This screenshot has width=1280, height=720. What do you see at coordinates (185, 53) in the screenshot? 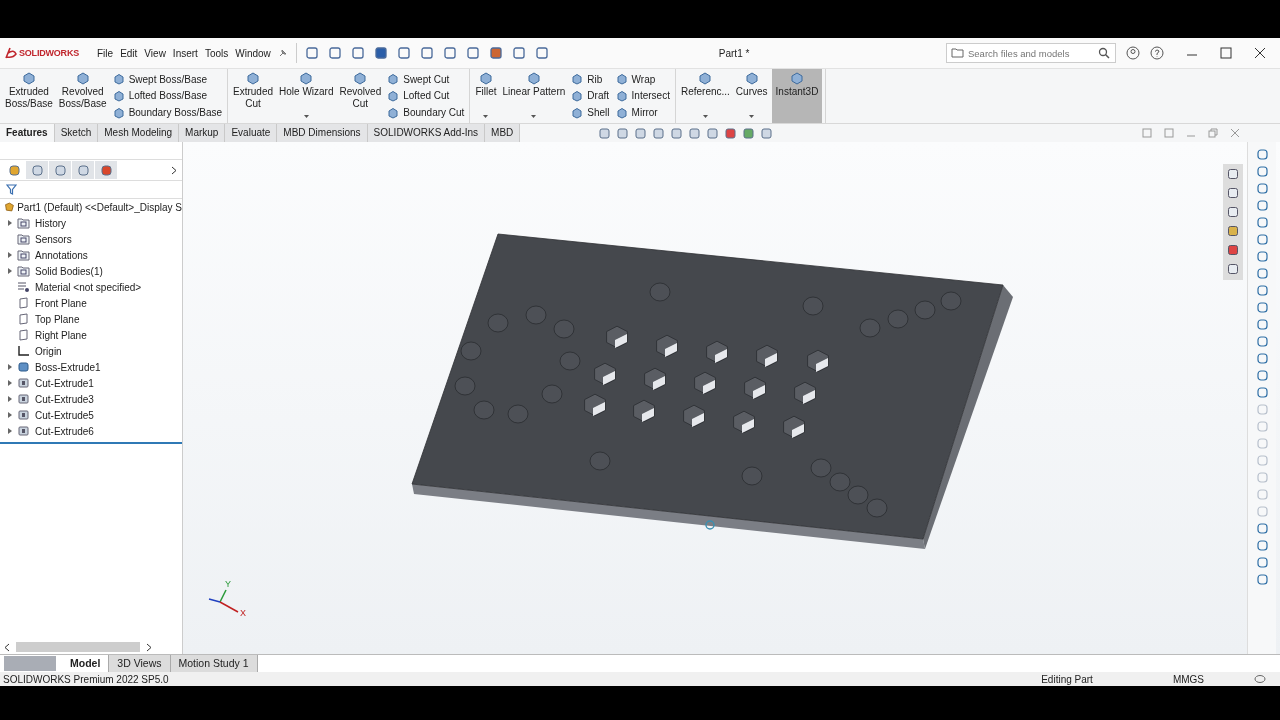
I see `menu-item: Insert` at bounding box center [185, 53].